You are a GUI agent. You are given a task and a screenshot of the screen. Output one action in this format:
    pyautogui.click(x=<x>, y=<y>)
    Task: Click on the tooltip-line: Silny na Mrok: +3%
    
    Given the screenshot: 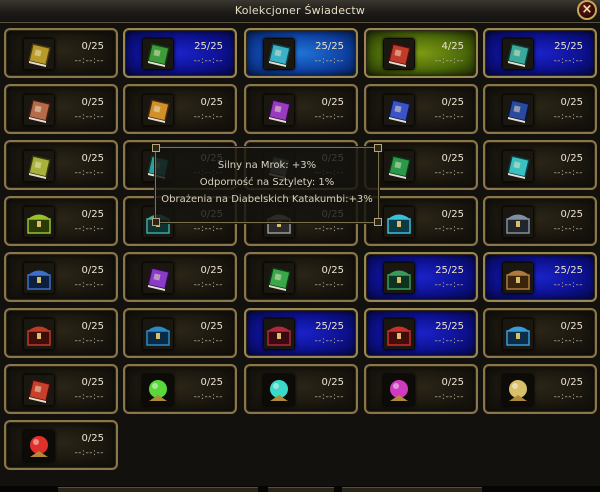 What is the action you would take?
    pyautogui.click(x=267, y=165)
    